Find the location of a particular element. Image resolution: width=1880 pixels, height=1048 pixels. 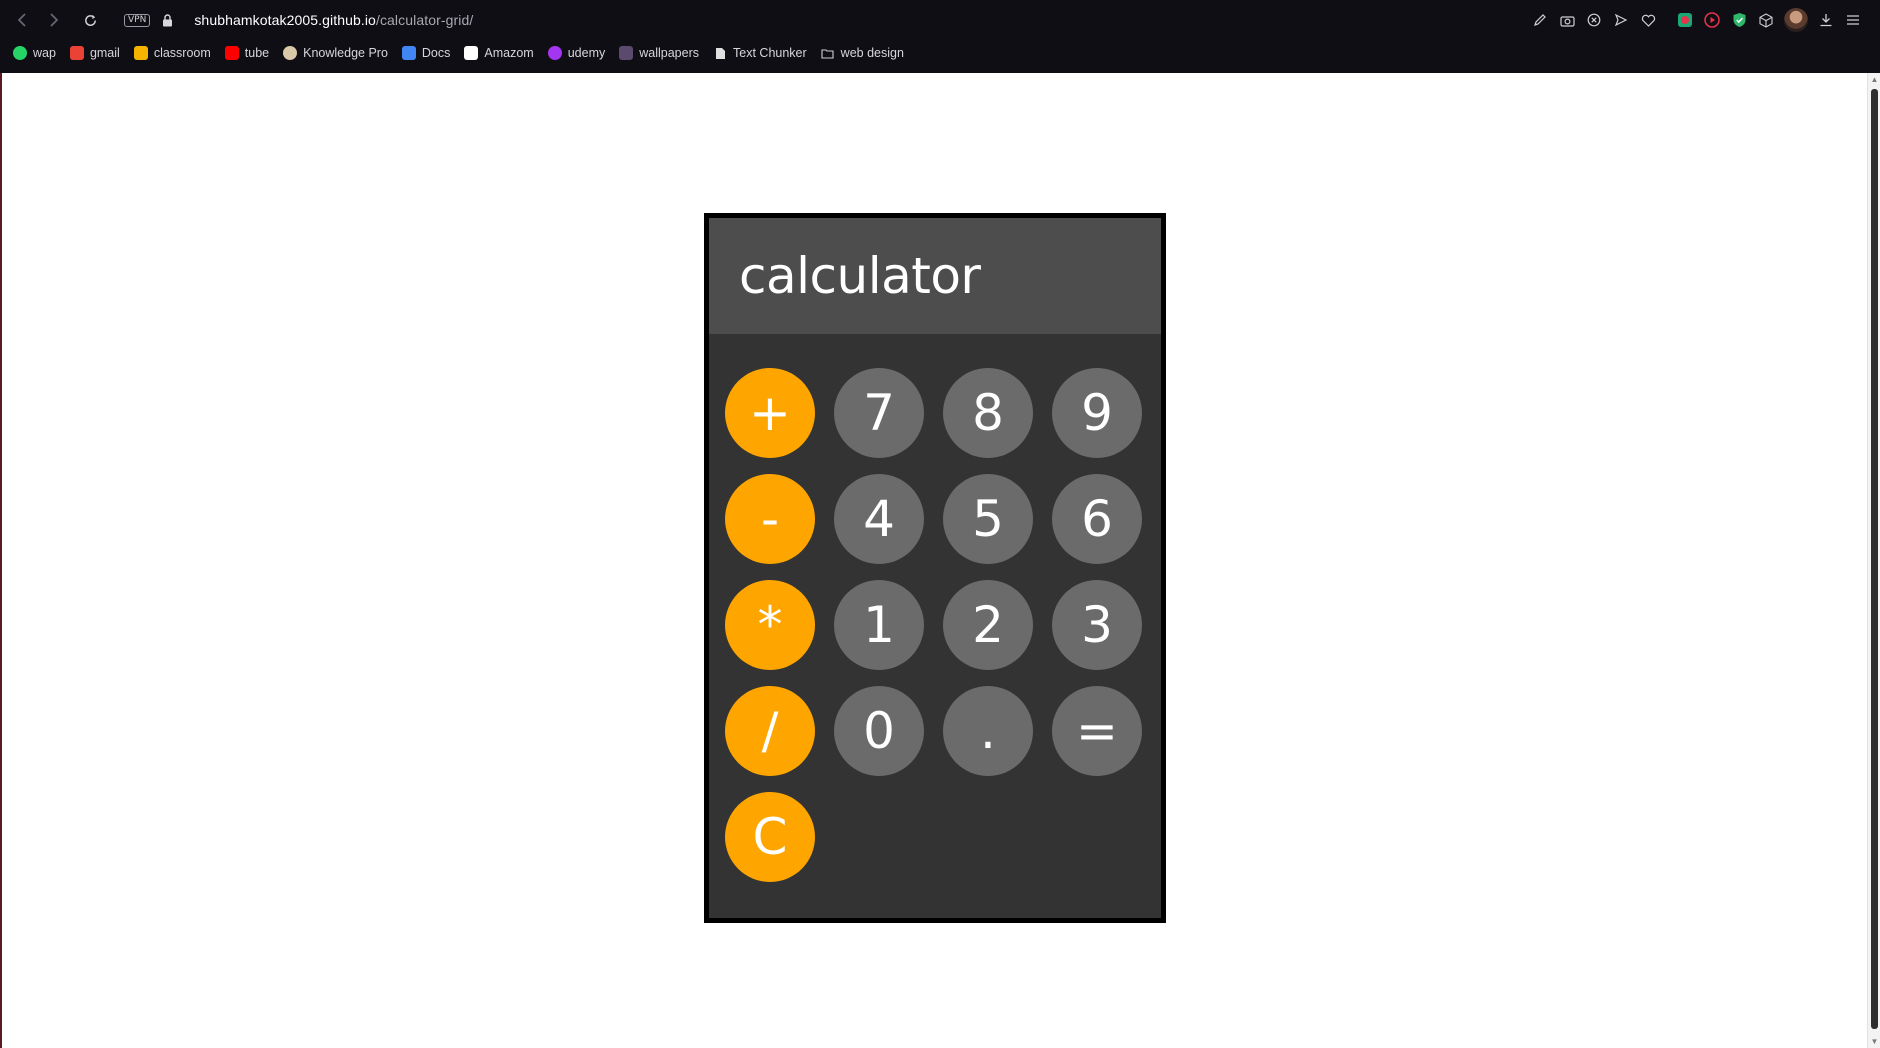

bookmark-label: gmail is located at coordinates (104, 53).